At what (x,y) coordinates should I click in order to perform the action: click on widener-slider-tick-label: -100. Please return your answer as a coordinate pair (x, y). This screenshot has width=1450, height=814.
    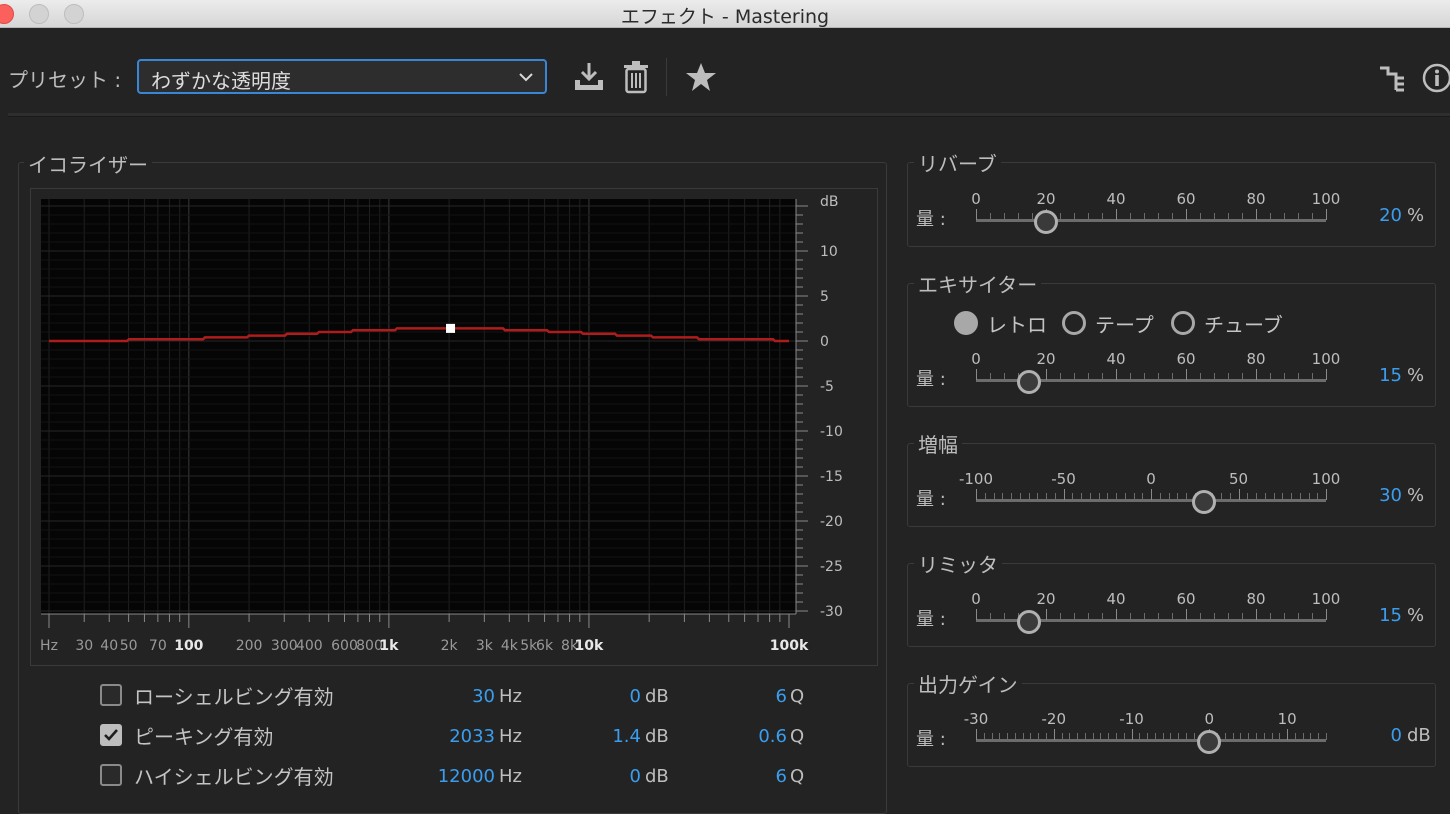
    Looking at the image, I should click on (976, 479).